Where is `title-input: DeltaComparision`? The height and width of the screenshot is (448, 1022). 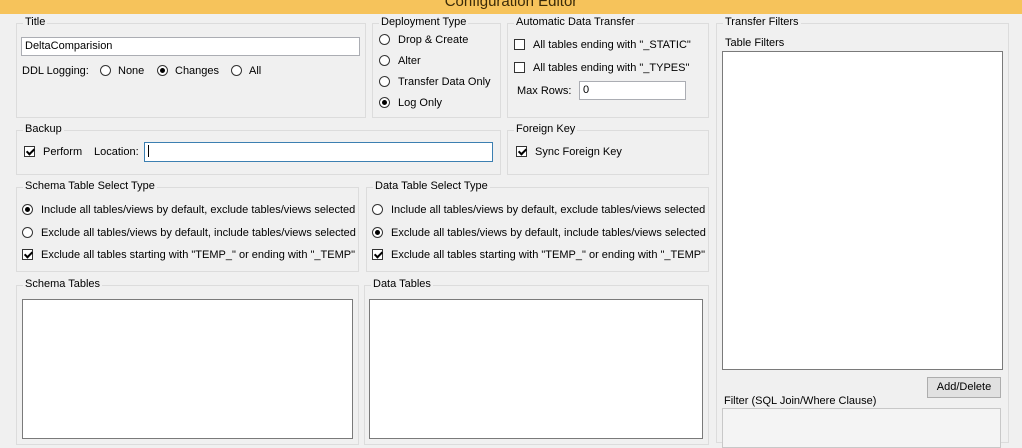
title-input: DeltaComparision is located at coordinates (190, 46).